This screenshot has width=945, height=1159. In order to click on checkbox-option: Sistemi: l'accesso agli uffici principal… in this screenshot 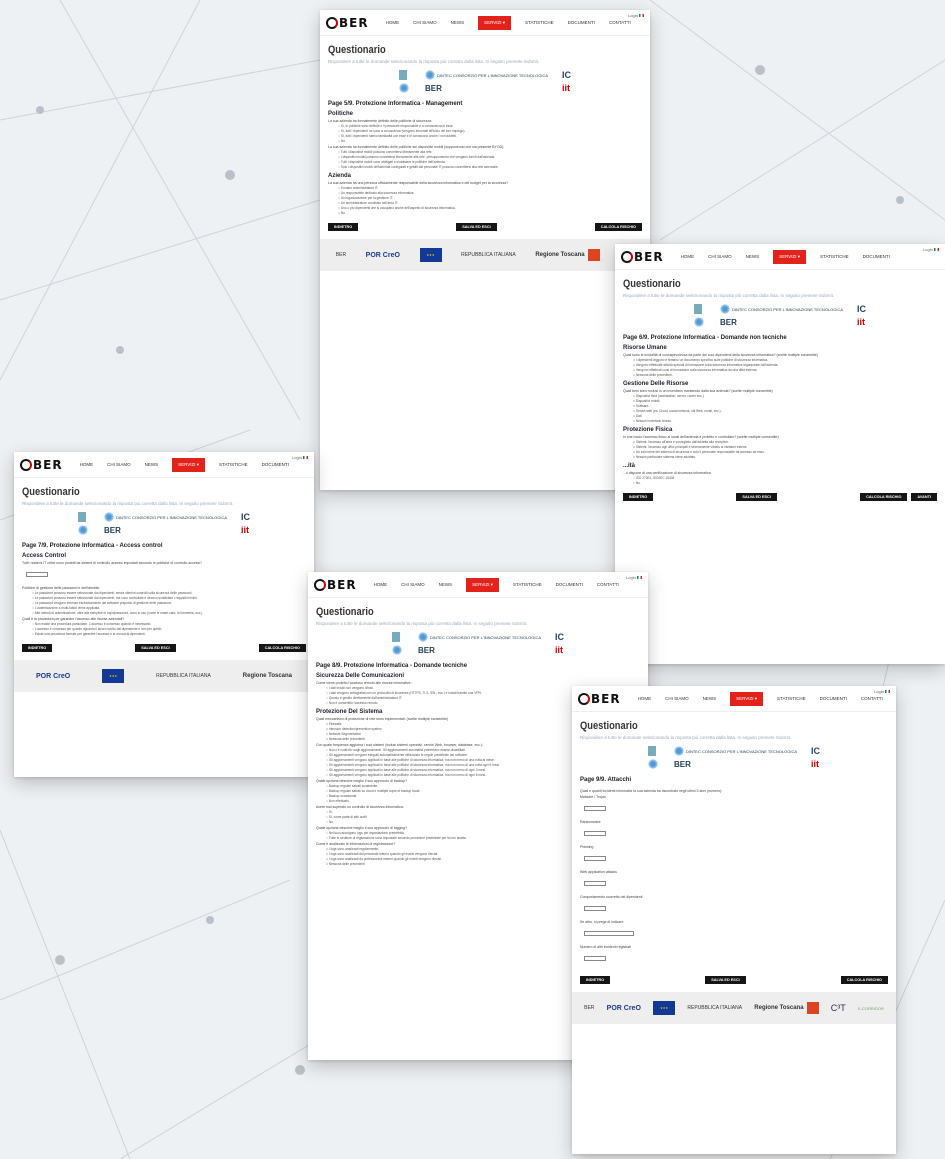, I will do `click(785, 447)`.